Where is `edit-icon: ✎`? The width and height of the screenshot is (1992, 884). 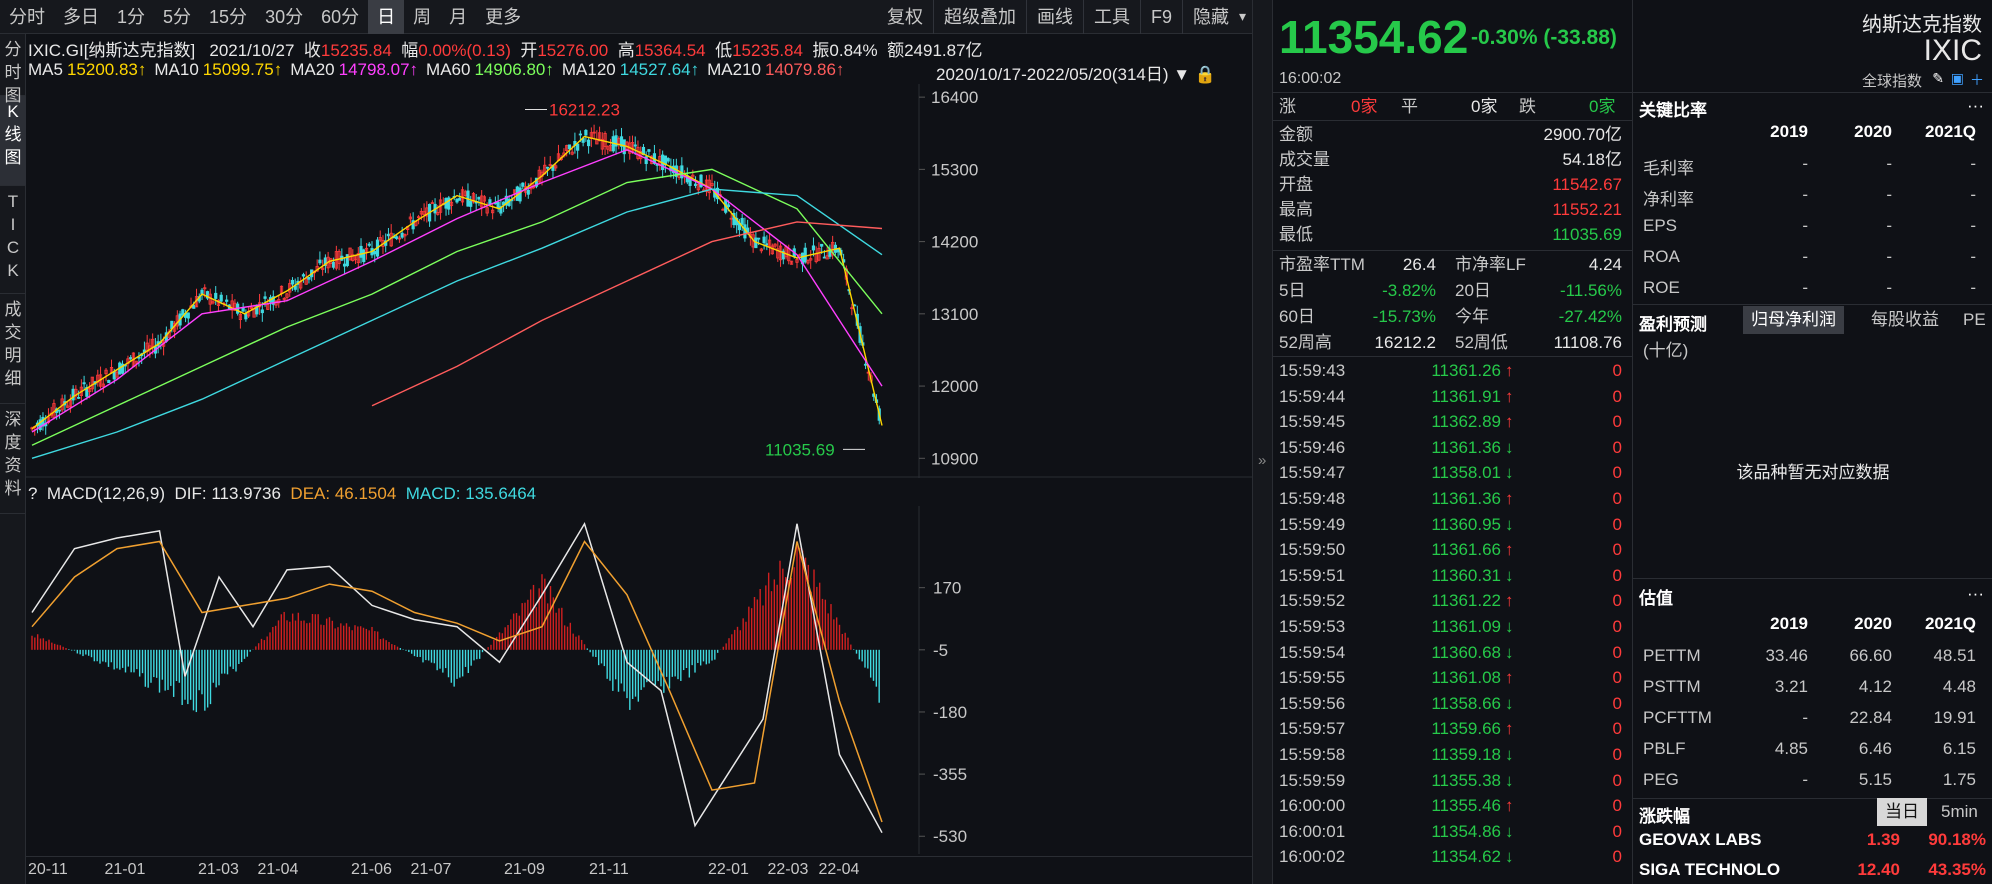 edit-icon: ✎ is located at coordinates (1938, 78).